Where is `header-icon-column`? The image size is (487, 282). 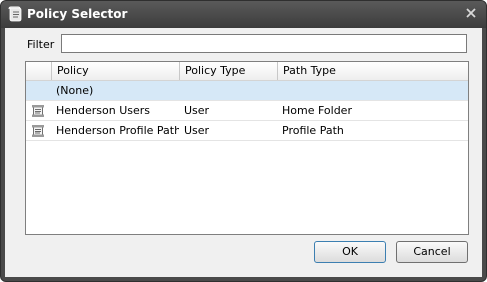
header-icon-column is located at coordinates (38, 71).